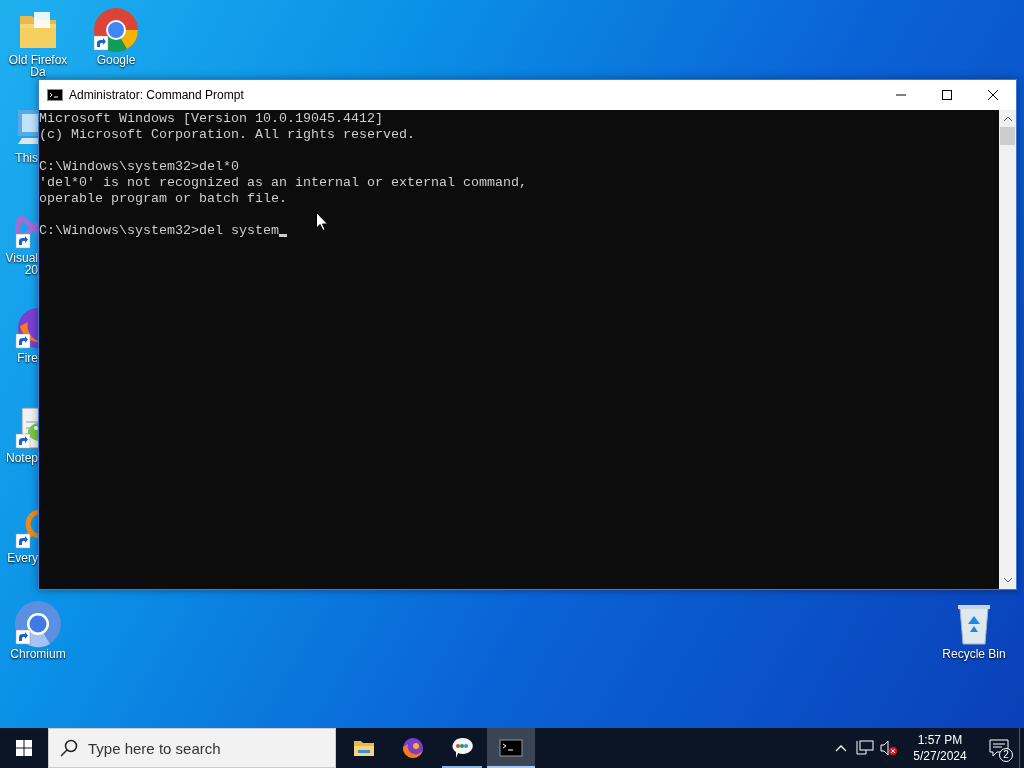 The width and height of the screenshot is (1024, 768). Describe the element at coordinates (21, 458) in the screenshot. I see `icon-label: Notep` at that location.